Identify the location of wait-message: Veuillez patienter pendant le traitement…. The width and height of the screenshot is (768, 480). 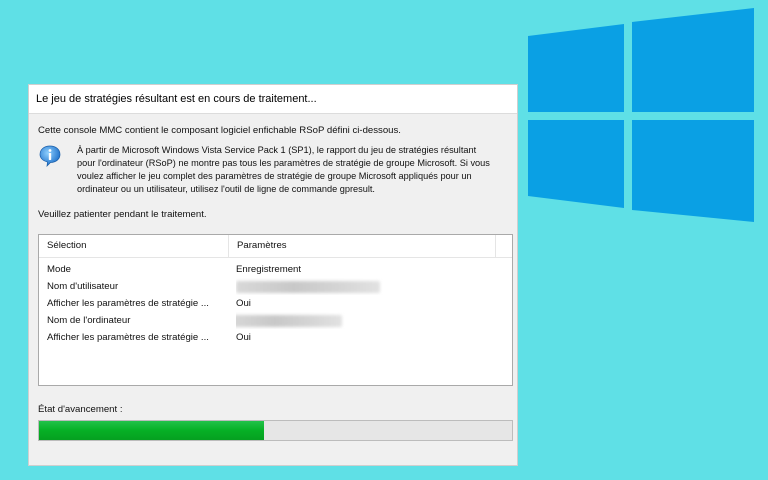
(122, 214).